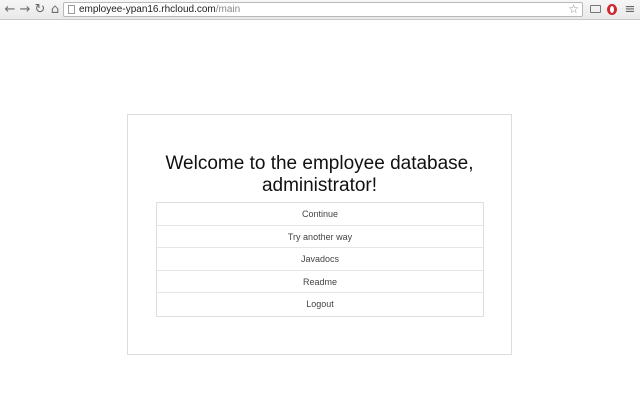 This screenshot has height=410, width=640. Describe the element at coordinates (71, 9) in the screenshot. I see `page-icon` at that location.